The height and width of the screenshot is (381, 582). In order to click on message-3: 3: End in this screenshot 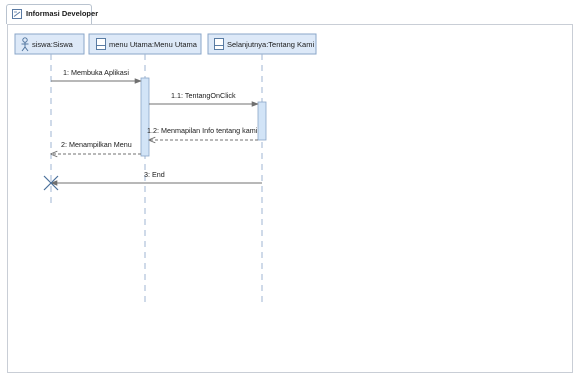, I will do `click(156, 178)`.